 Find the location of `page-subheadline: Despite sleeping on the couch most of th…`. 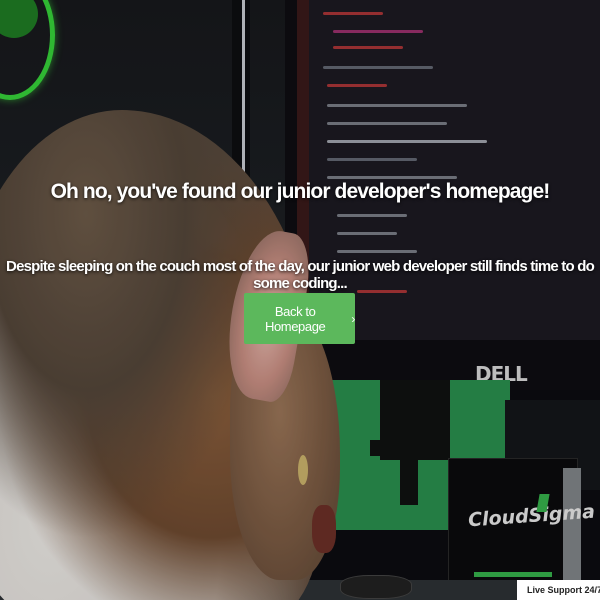

page-subheadline: Despite sleeping on the couch most of th… is located at coordinates (300, 275).